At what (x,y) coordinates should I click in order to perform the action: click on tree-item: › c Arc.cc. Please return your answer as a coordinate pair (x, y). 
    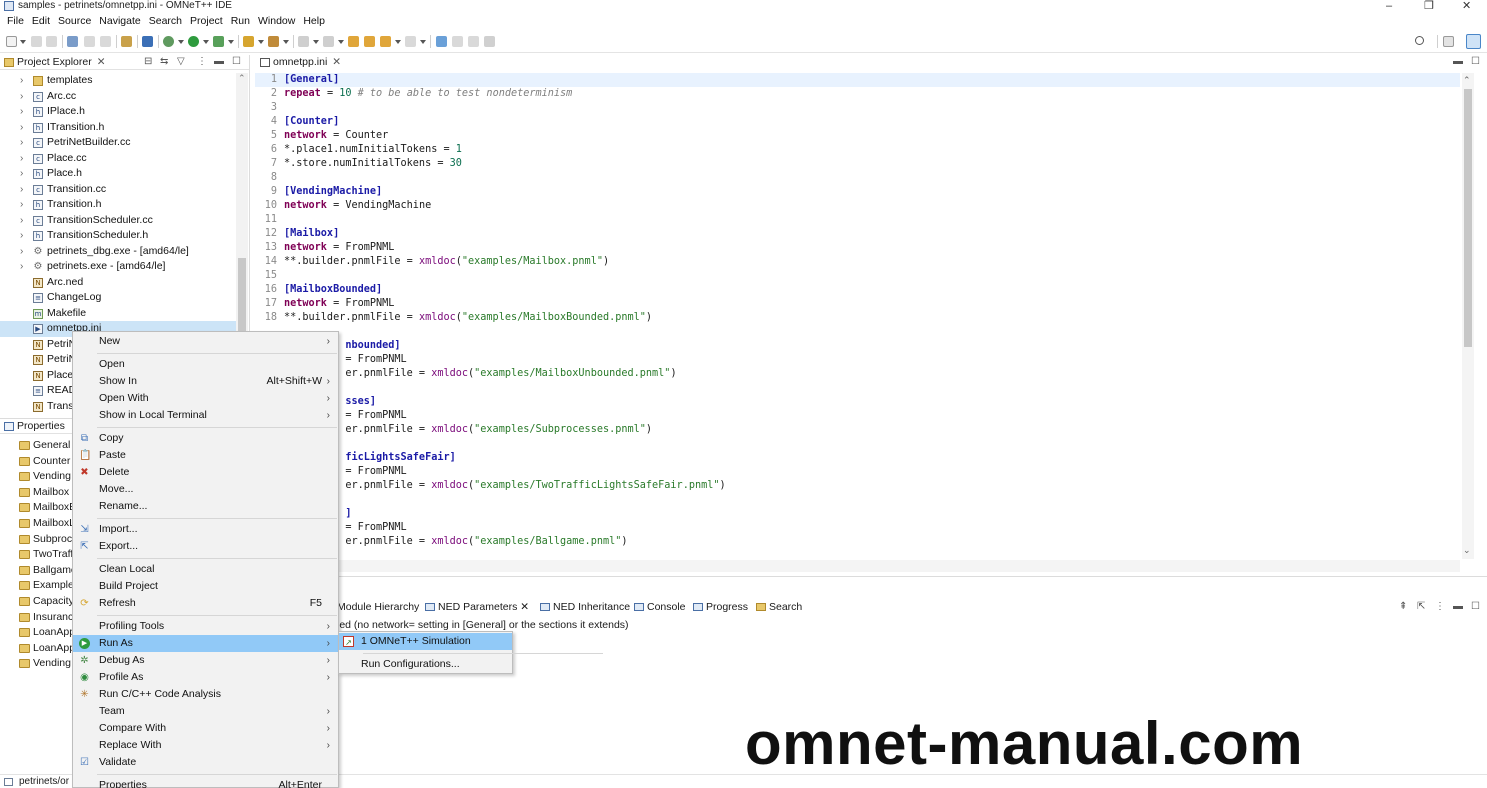
    Looking at the image, I should click on (118, 97).